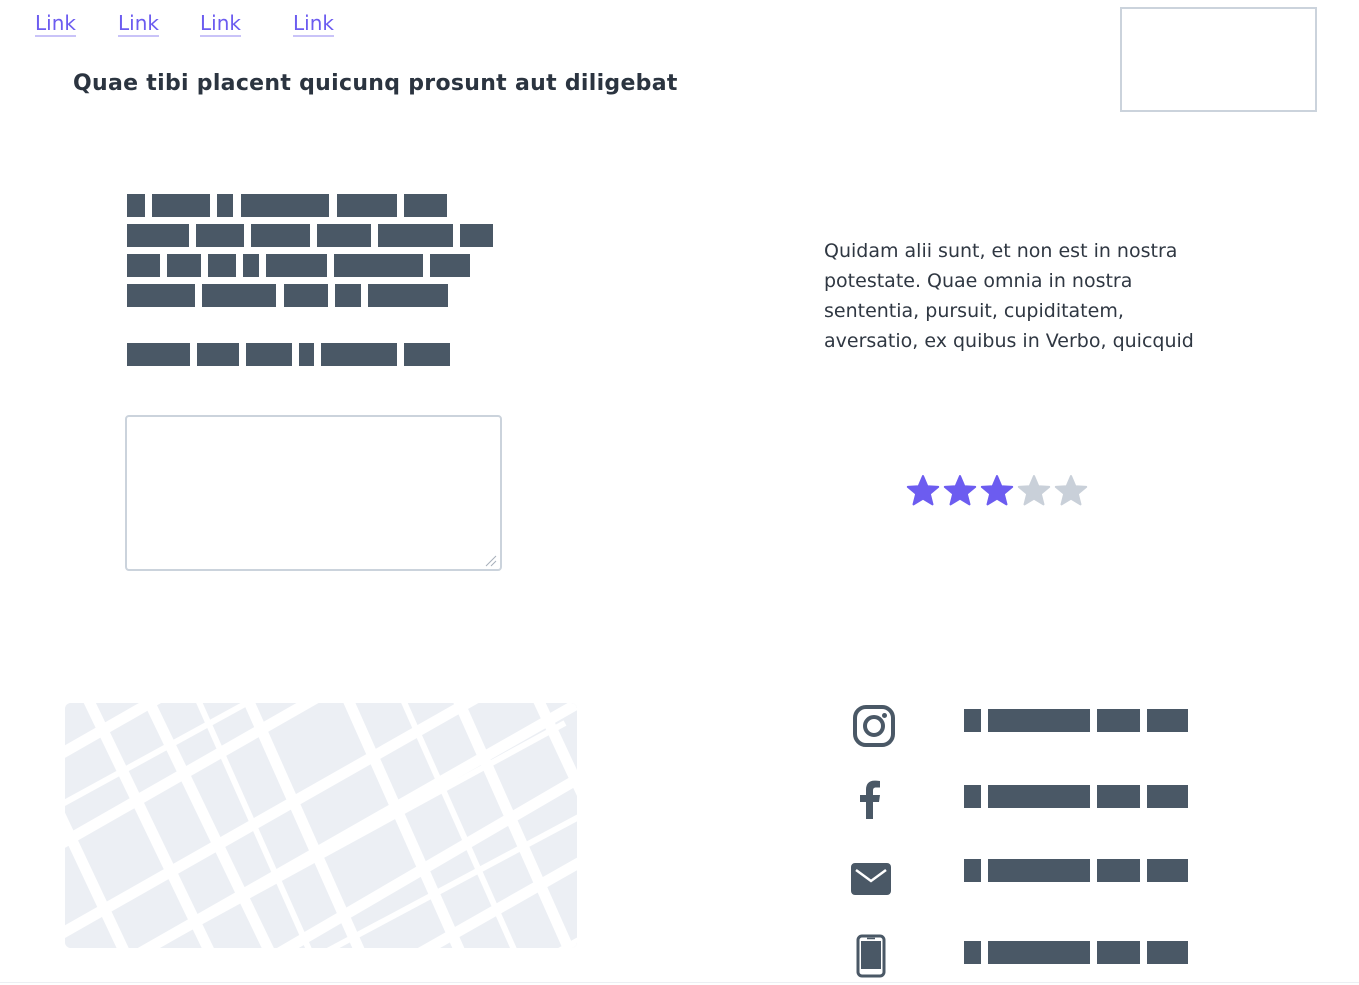 This screenshot has width=1359, height=985. What do you see at coordinates (313, 24) in the screenshot?
I see `nav-link-4: Link` at bounding box center [313, 24].